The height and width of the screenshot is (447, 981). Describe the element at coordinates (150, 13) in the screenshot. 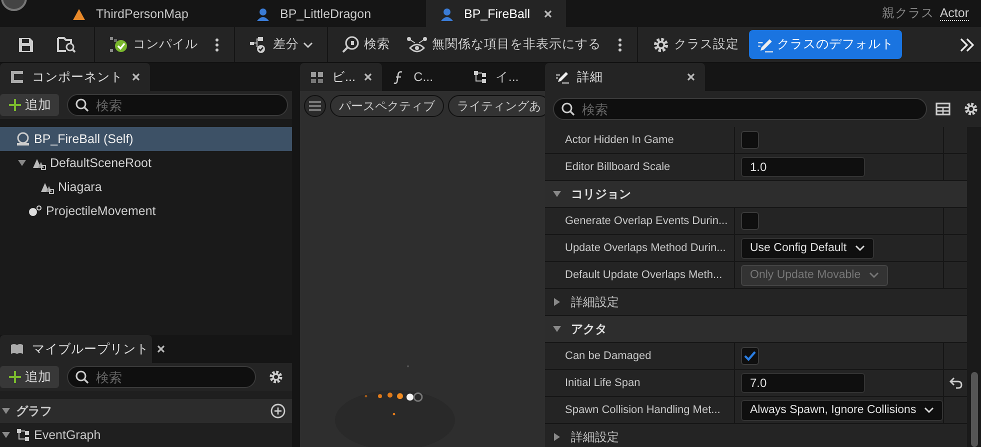

I see `document-tab: ThirdPersonMap` at that location.